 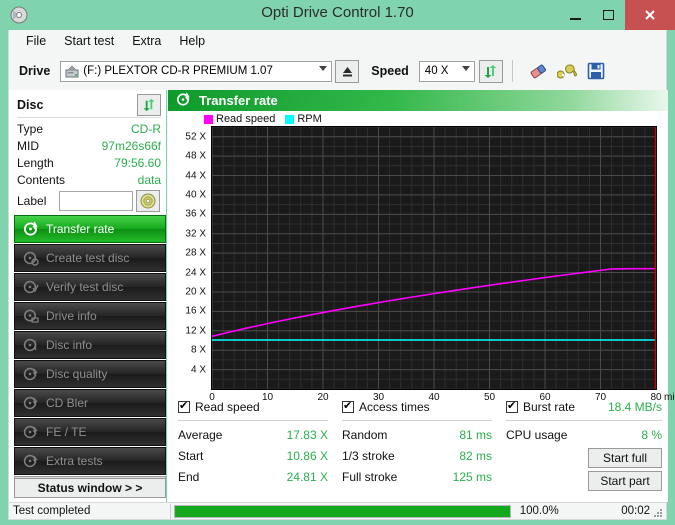 What do you see at coordinates (184, 406) in the screenshot?
I see `read-speed-checkbox` at bounding box center [184, 406].